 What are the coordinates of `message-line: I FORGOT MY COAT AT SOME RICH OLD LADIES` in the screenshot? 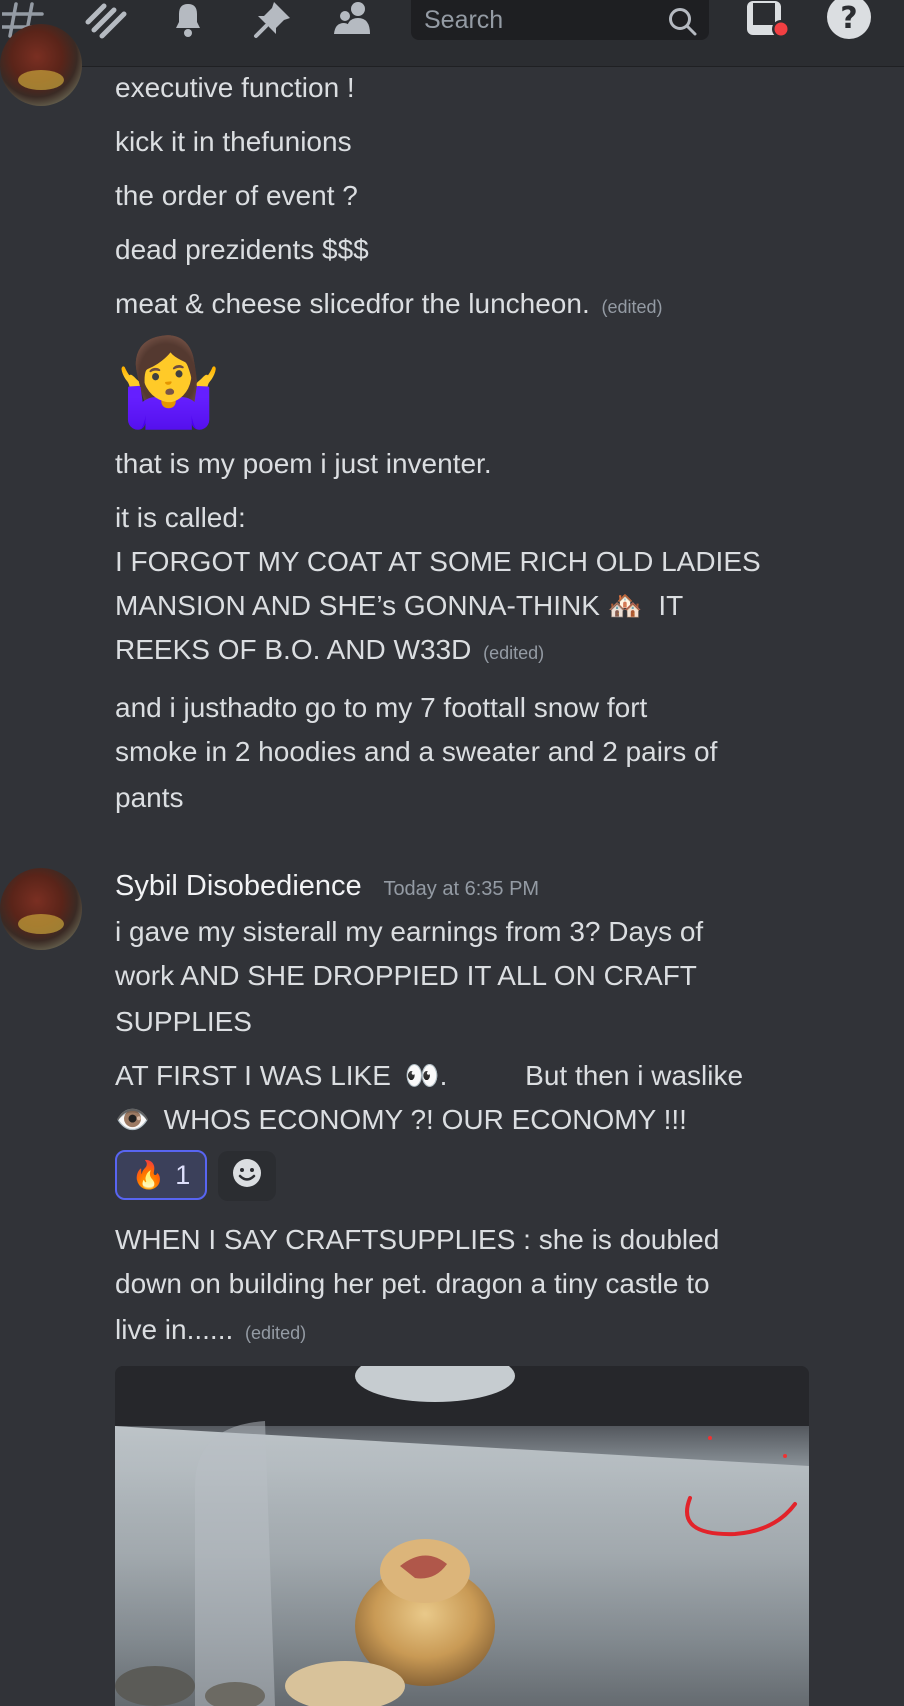 It's located at (438, 561).